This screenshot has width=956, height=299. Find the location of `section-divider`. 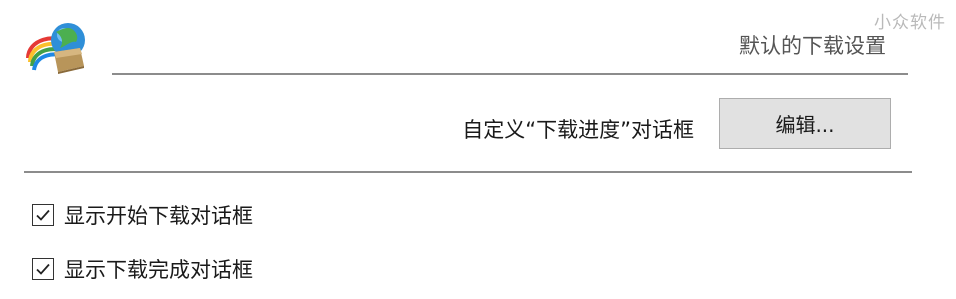

section-divider is located at coordinates (468, 172).